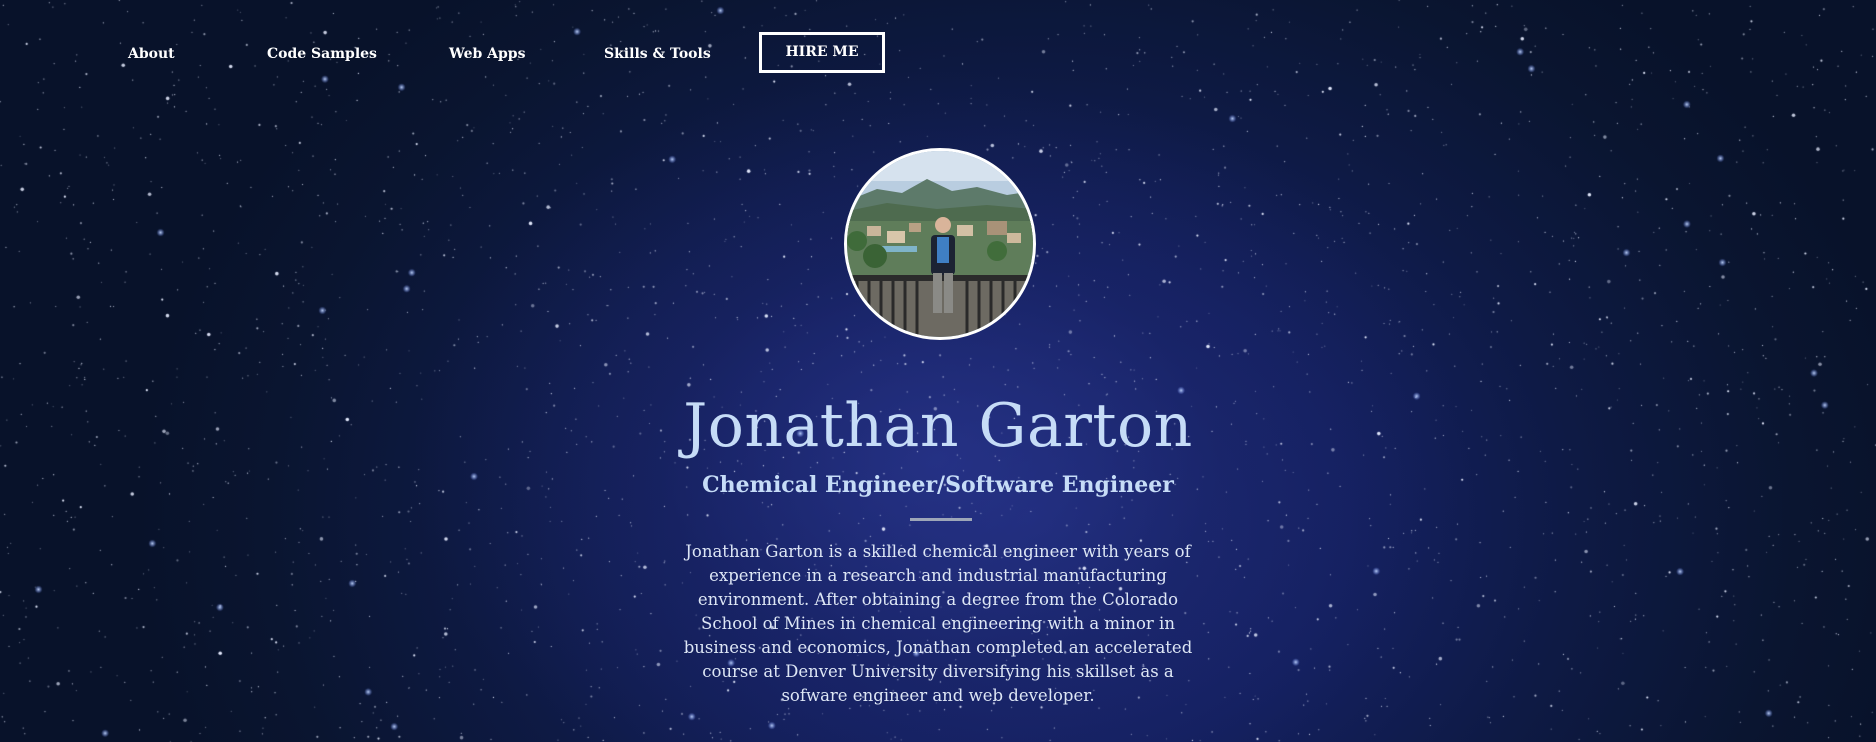 This screenshot has height=742, width=1876. What do you see at coordinates (657, 54) in the screenshot?
I see `nav-link-skills-tools: Skills & Tools` at bounding box center [657, 54].